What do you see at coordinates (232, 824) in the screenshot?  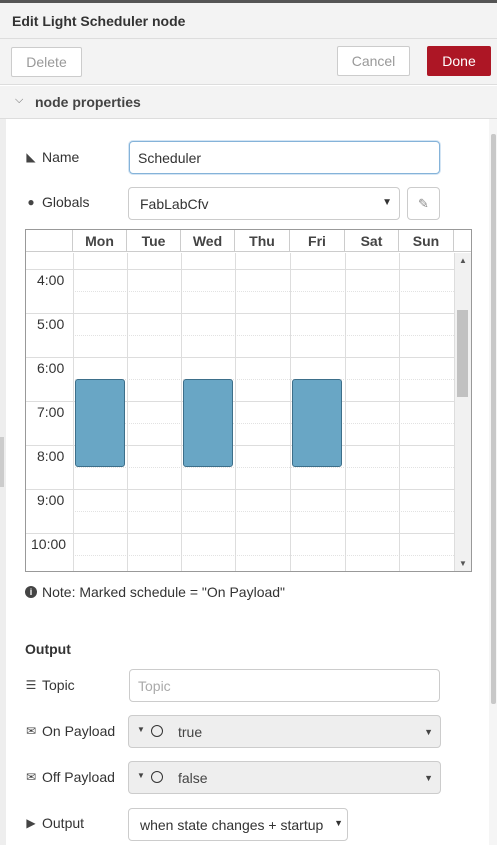 I see `output-value: when state changes + startup` at bounding box center [232, 824].